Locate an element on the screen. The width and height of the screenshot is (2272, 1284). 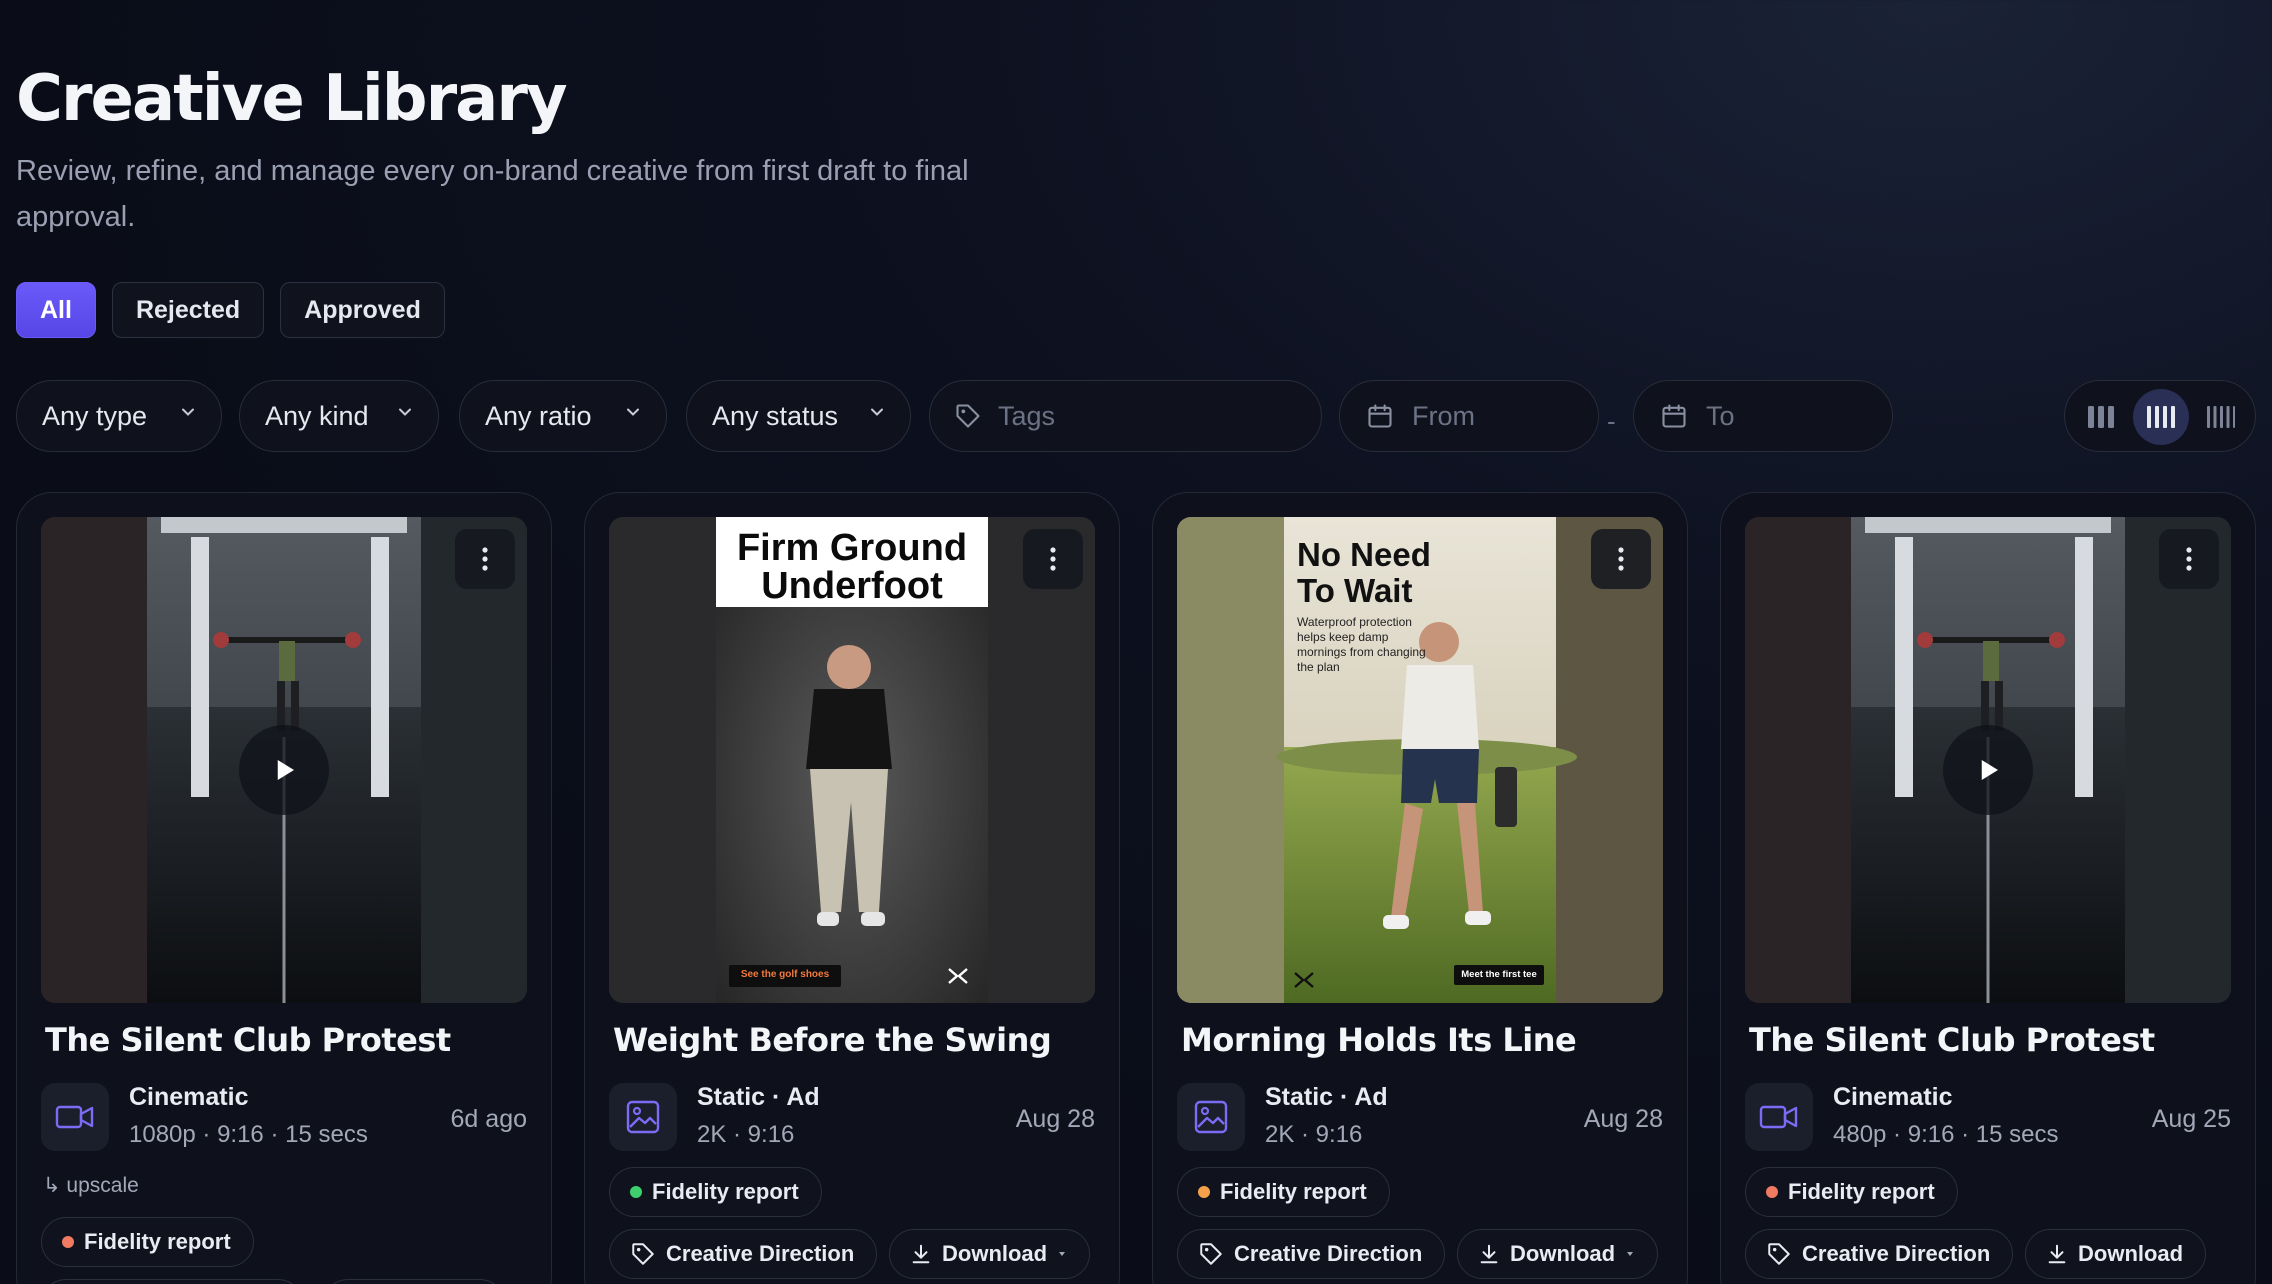
creative-specs: 1080p · 9:16 · 15 secs is located at coordinates (248, 1134).